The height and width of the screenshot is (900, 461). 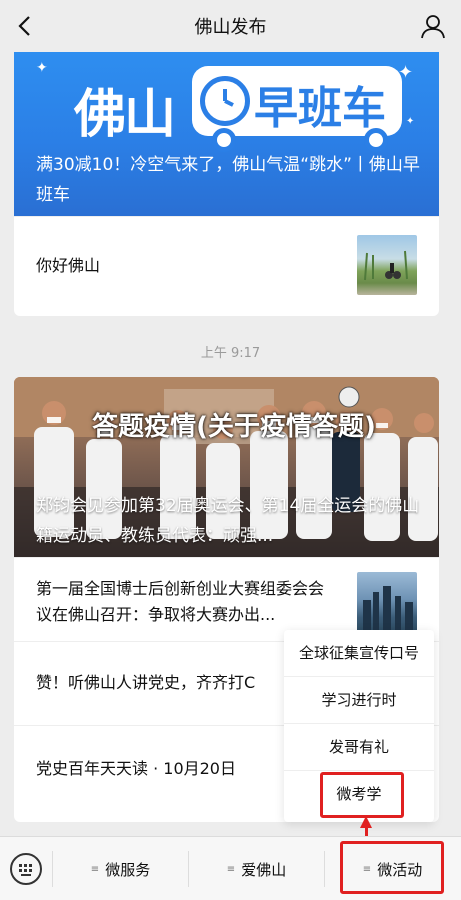 What do you see at coordinates (26, 869) in the screenshot?
I see `keyboard-icon` at bounding box center [26, 869].